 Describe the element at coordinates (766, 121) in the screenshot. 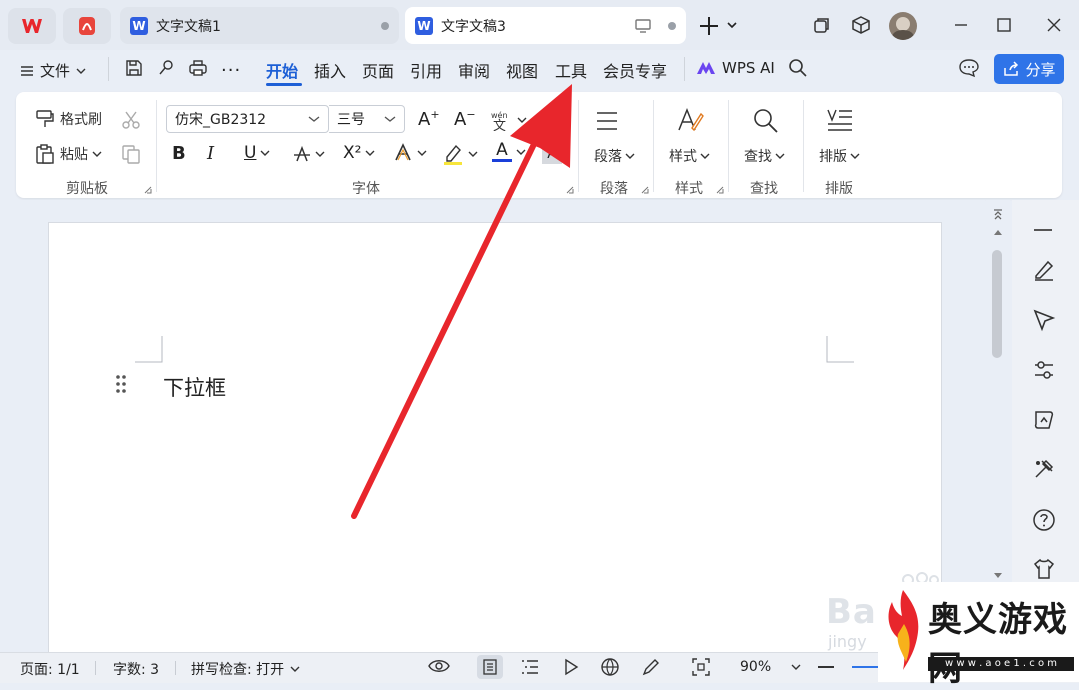

I see `find-icon` at that location.